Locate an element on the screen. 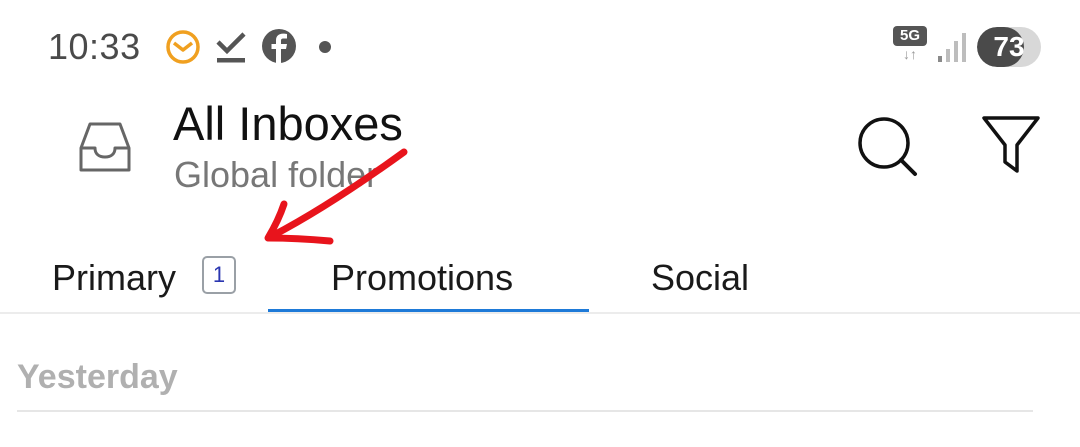 Image resolution: width=1080 pixels, height=447 pixels. battery-level: 73 is located at coordinates (1009, 46).